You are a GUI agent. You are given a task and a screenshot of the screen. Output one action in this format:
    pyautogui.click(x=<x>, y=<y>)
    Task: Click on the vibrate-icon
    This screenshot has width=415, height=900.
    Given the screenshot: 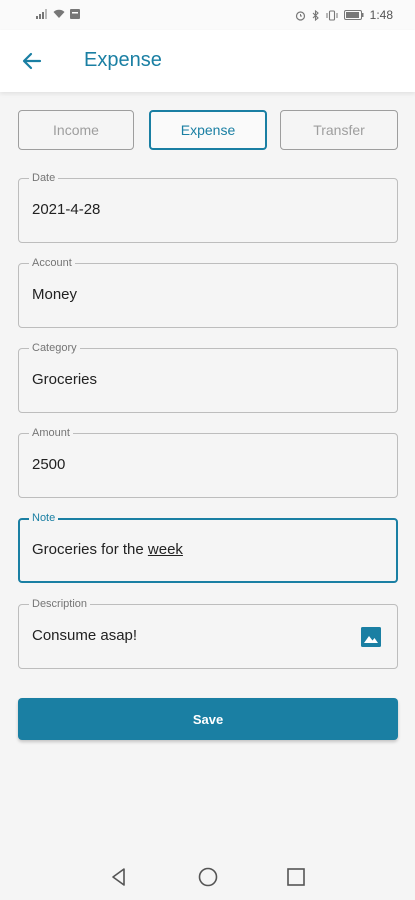 What is the action you would take?
    pyautogui.click(x=332, y=15)
    